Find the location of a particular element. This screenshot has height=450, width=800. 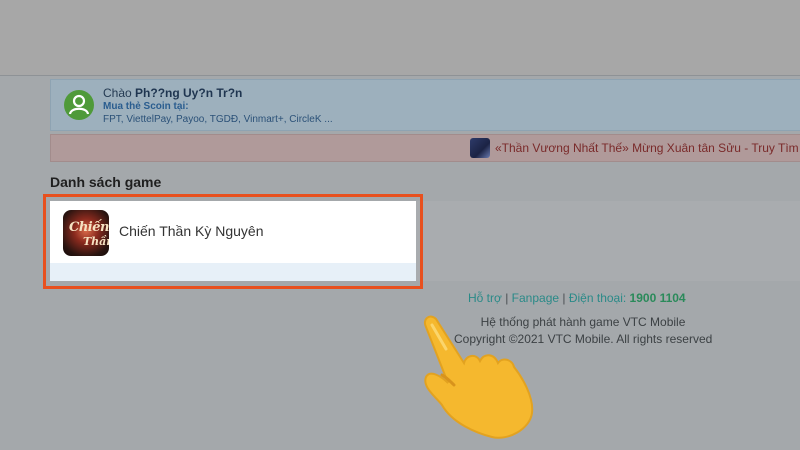

phone-label: Điện thoại: is located at coordinates (599, 298).